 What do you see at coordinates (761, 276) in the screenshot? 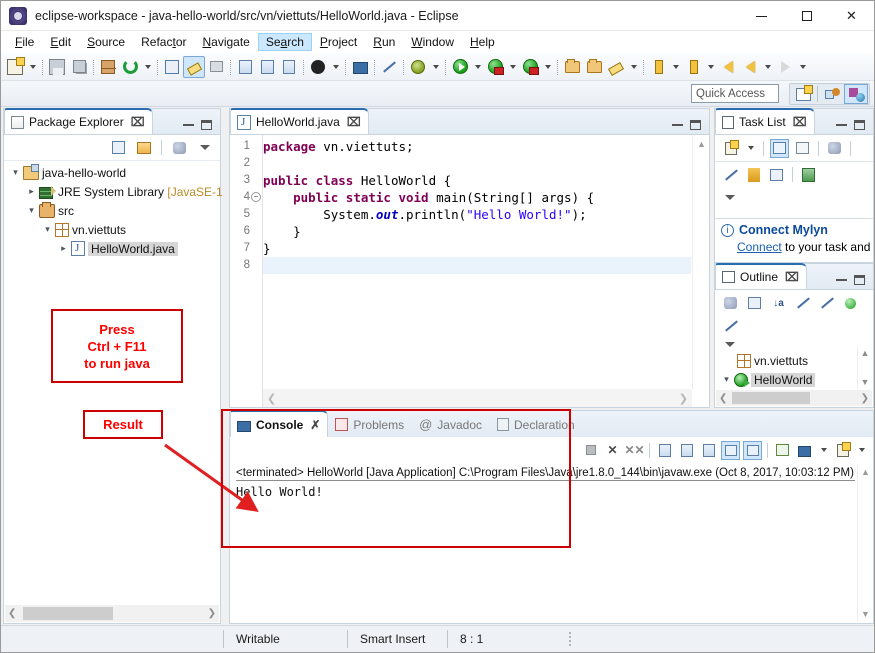
I see `tab-outline: Outline ⌧` at bounding box center [761, 276].